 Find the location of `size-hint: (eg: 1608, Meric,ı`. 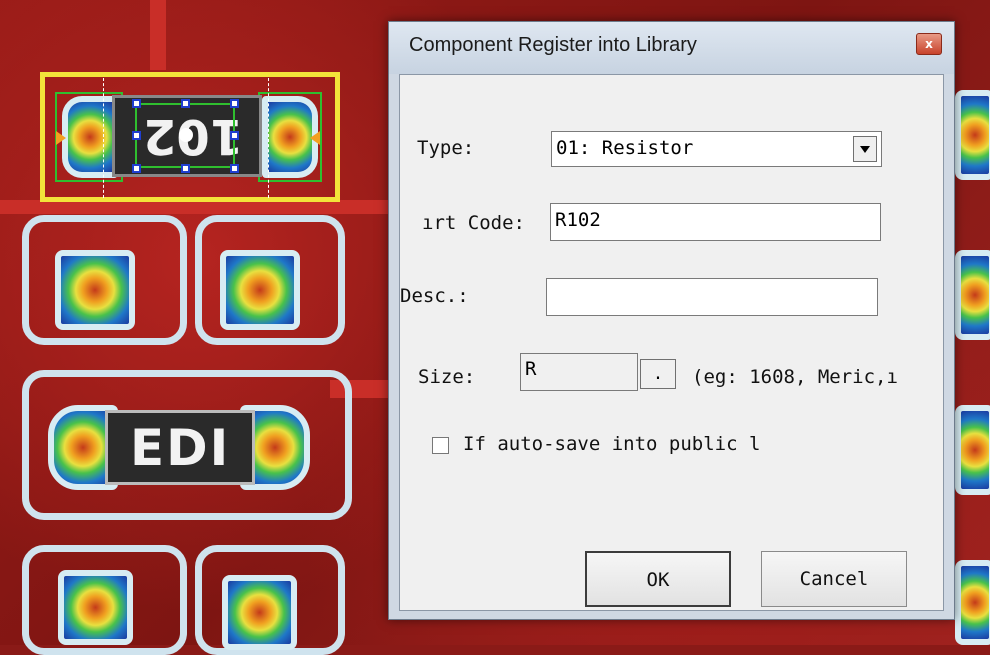

size-hint: (eg: 1608, Meric,ı is located at coordinates (795, 377).